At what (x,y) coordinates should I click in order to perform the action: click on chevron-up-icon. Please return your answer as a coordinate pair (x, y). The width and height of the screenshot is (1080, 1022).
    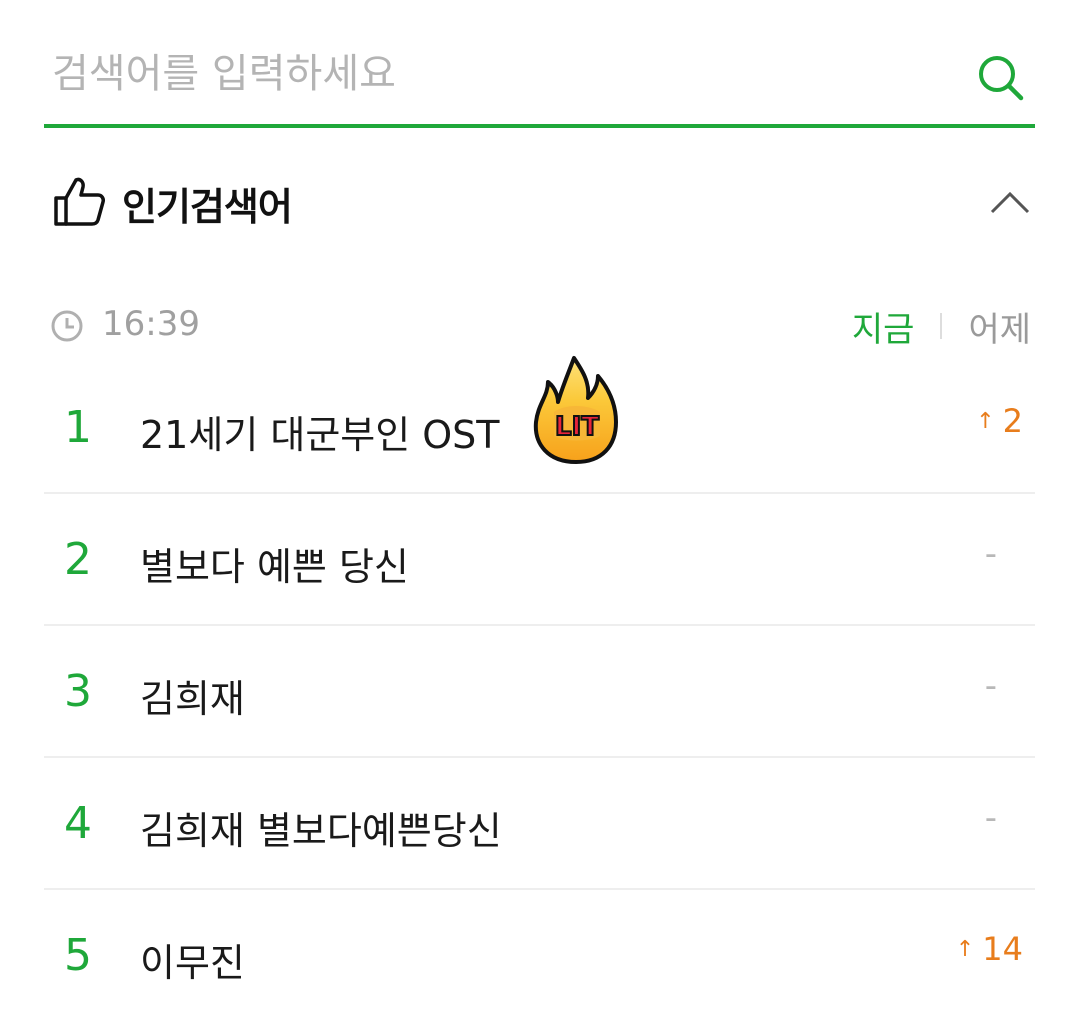
    Looking at the image, I should click on (1010, 202).